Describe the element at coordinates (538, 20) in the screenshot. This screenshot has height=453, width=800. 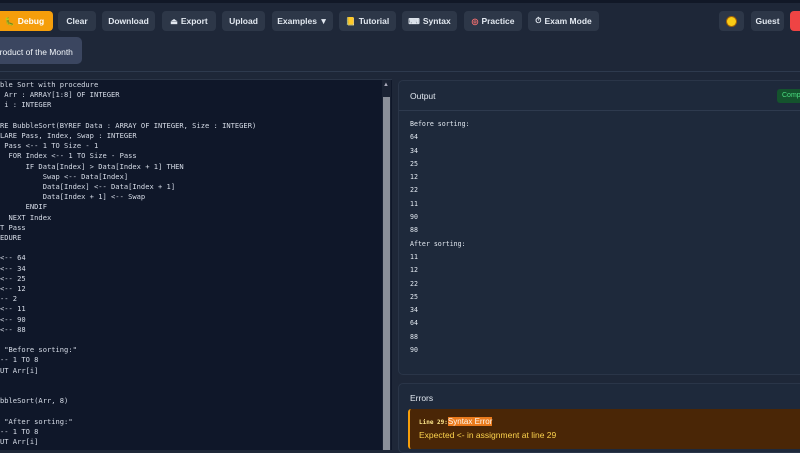
I see `stopwatch-icon: ⏱` at that location.